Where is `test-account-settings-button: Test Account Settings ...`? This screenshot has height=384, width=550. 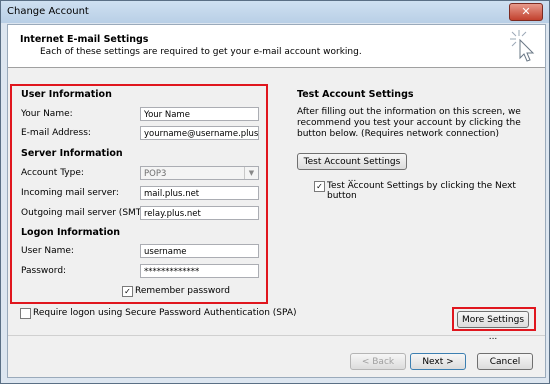 test-account-settings-button: Test Account Settings ... is located at coordinates (352, 168).